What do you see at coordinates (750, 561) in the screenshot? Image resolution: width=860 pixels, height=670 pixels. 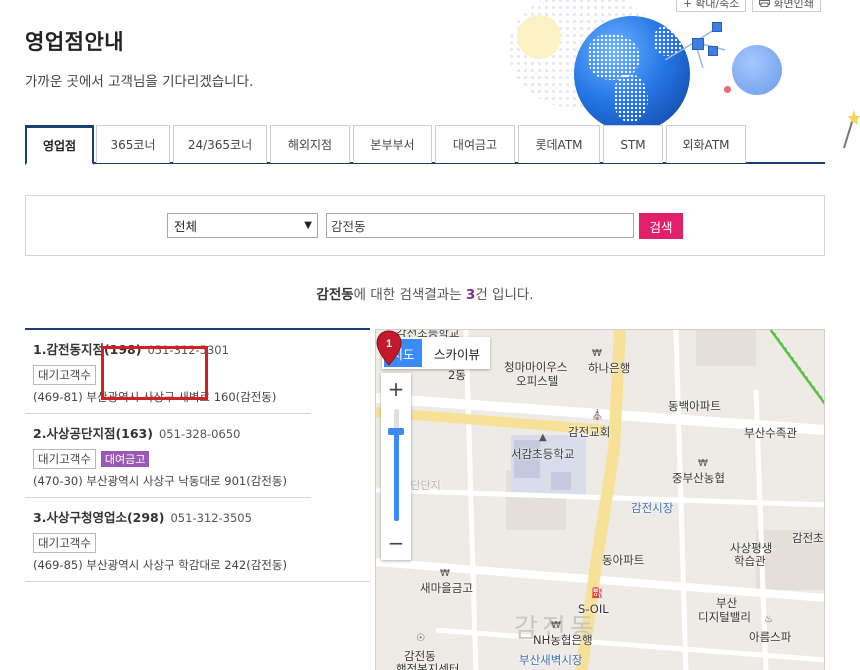 I see `map-label: 학습관` at bounding box center [750, 561].